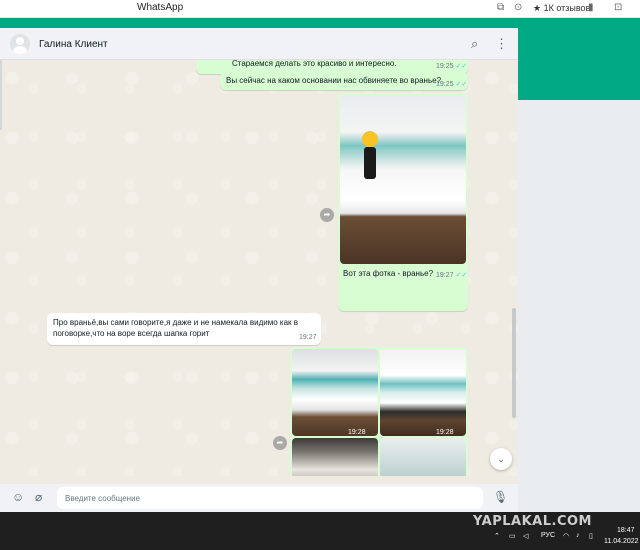 The image size is (640, 550). I want to click on translate-icon: ⊡, so click(618, 7).